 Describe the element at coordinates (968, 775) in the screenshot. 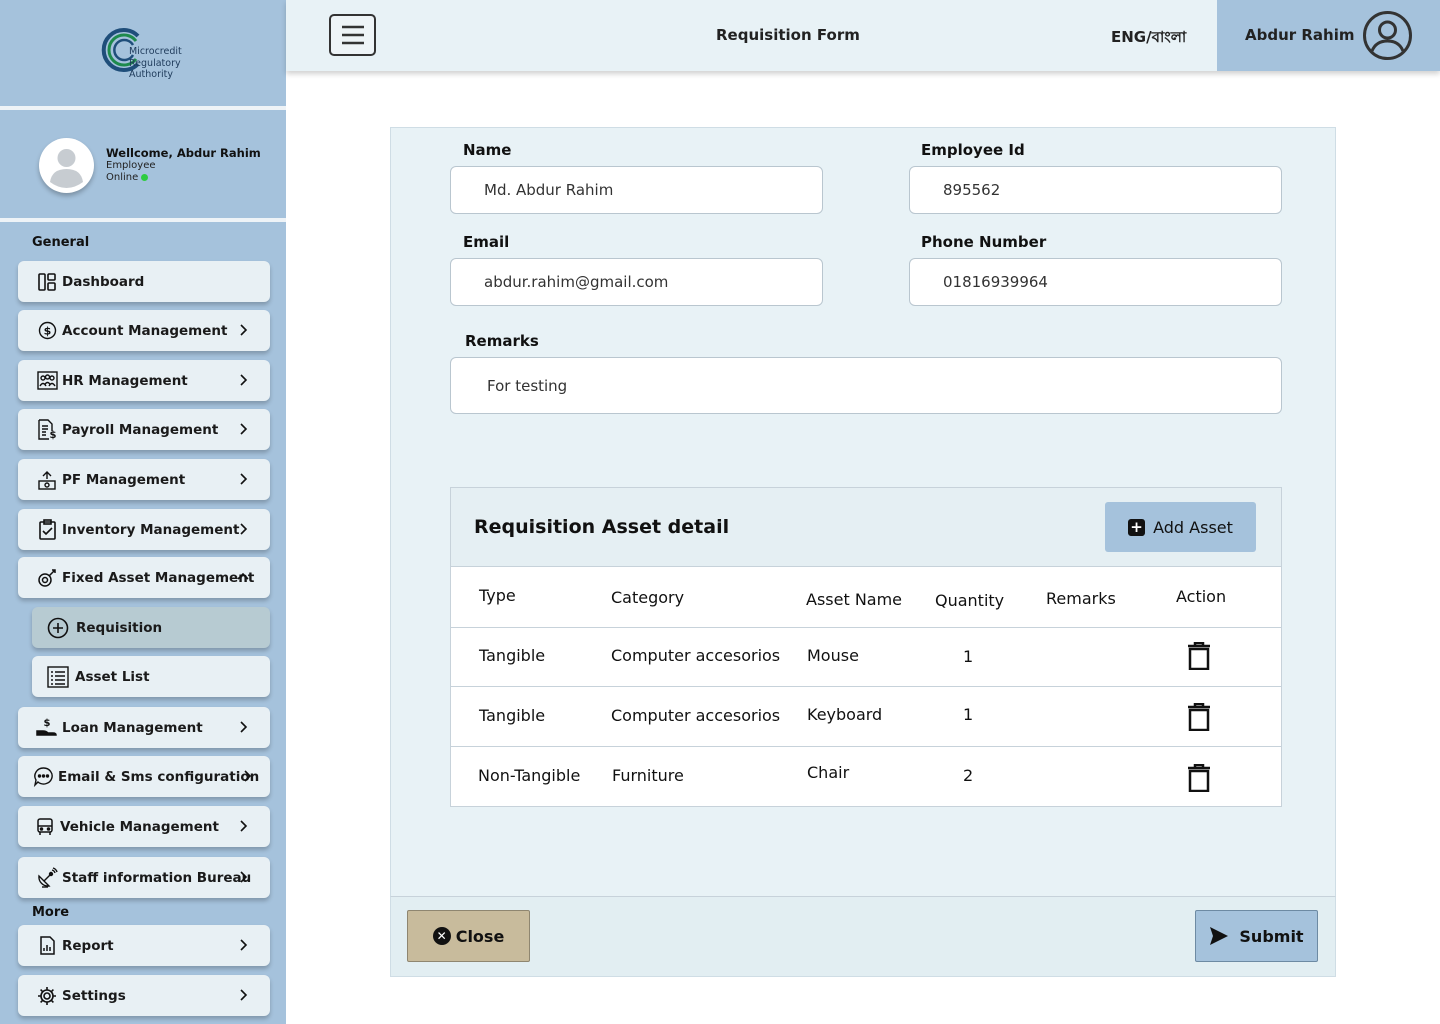

I see `cell-quantity: 2` at that location.